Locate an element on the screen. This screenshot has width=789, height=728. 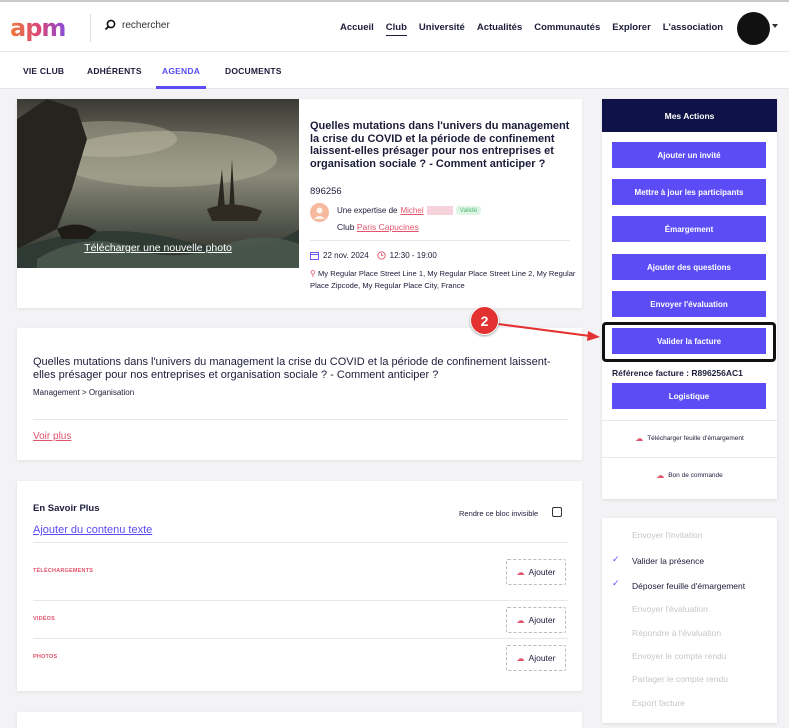
tab-agenda: AGENDA is located at coordinates (181, 71).